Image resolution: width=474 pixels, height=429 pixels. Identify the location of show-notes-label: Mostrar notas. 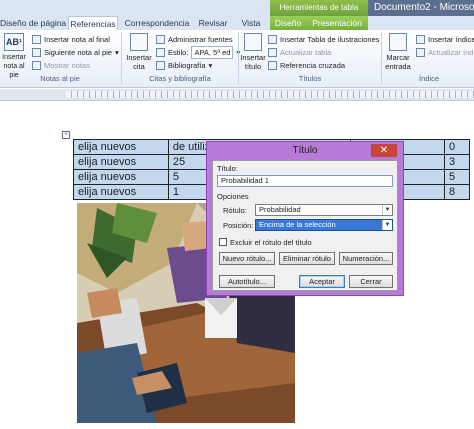
(67, 65).